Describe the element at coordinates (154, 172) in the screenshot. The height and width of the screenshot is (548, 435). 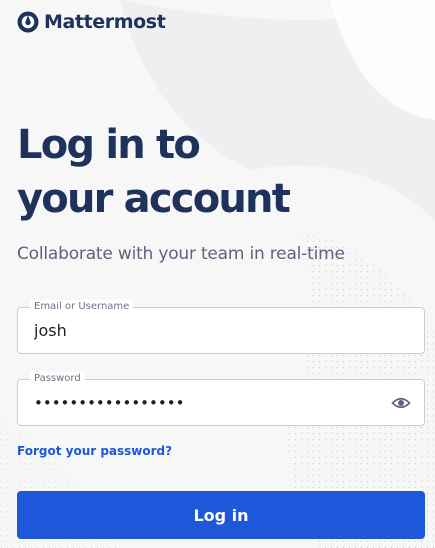
I see `page-title: Log in to your account` at that location.